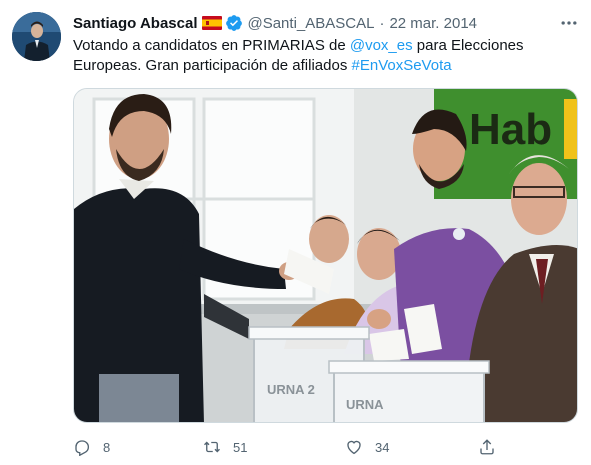  What do you see at coordinates (510, 129) in the screenshot?
I see `banner-text: Hab` at bounding box center [510, 129].